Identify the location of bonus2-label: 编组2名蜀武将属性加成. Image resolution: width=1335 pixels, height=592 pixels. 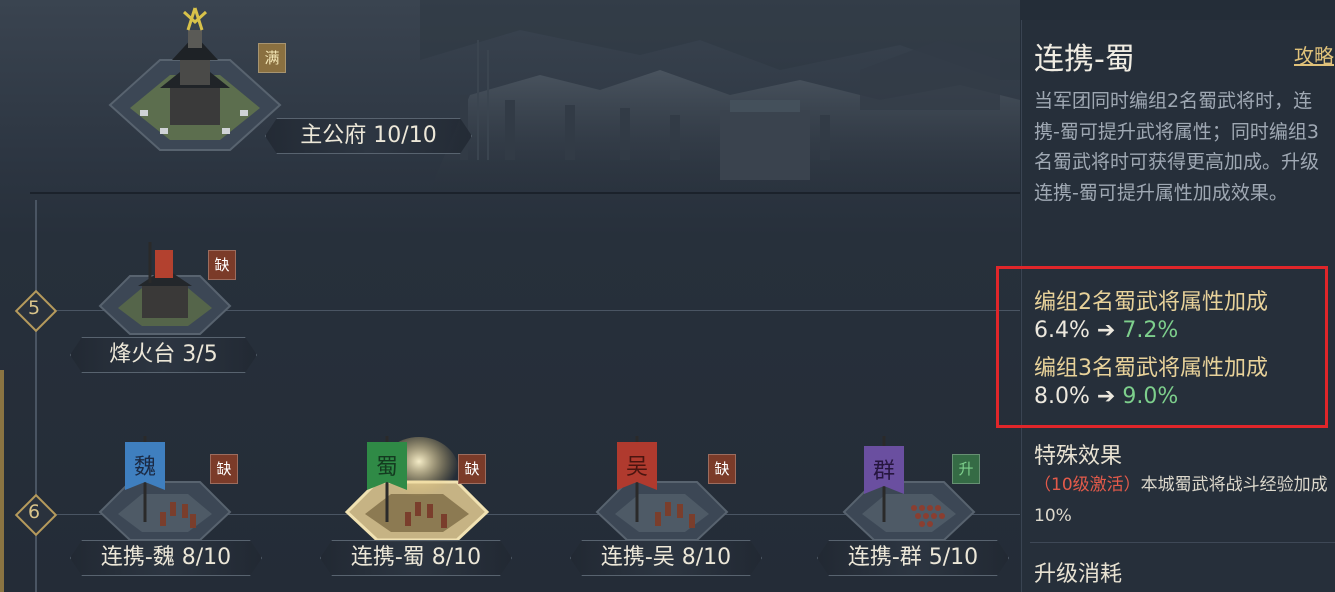
(1151, 302).